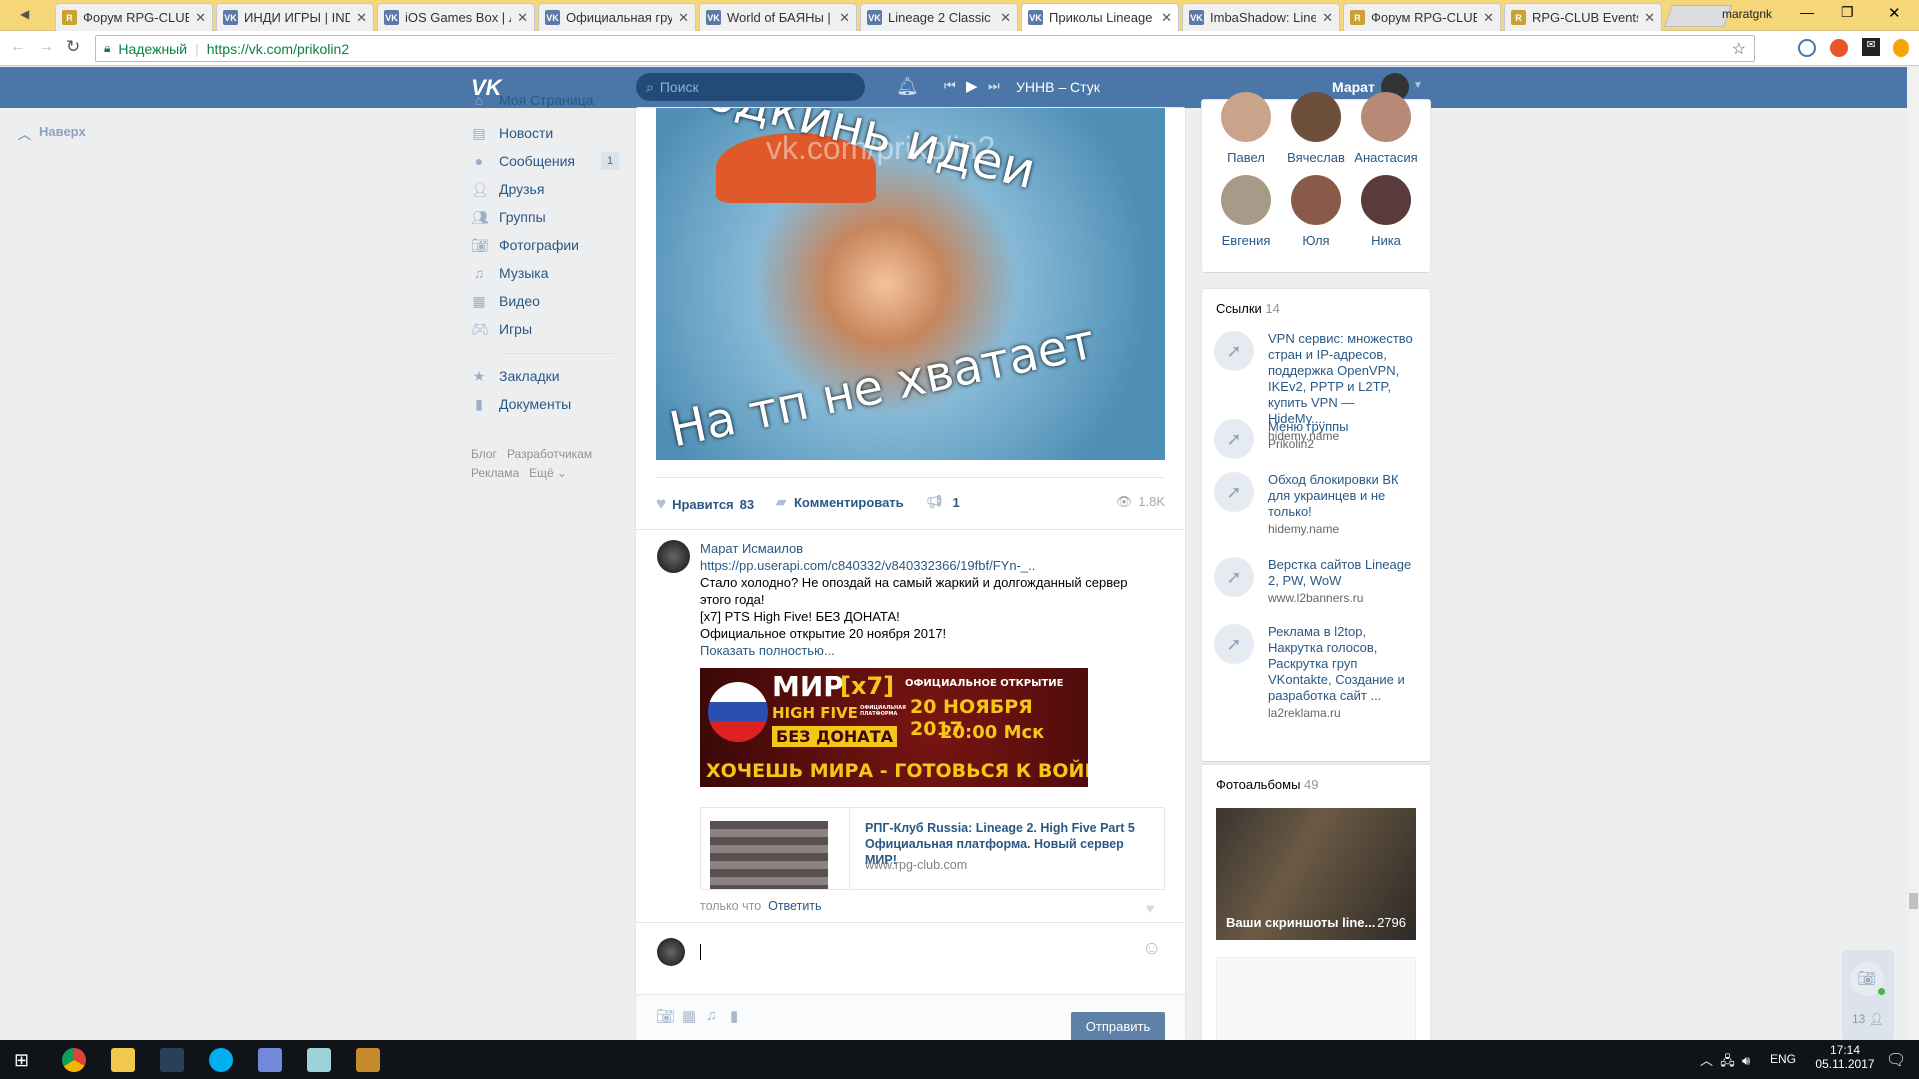 This screenshot has width=1919, height=1079. I want to click on browser-tab: VK ImbaShadow: Line ✕, so click(1261, 17).